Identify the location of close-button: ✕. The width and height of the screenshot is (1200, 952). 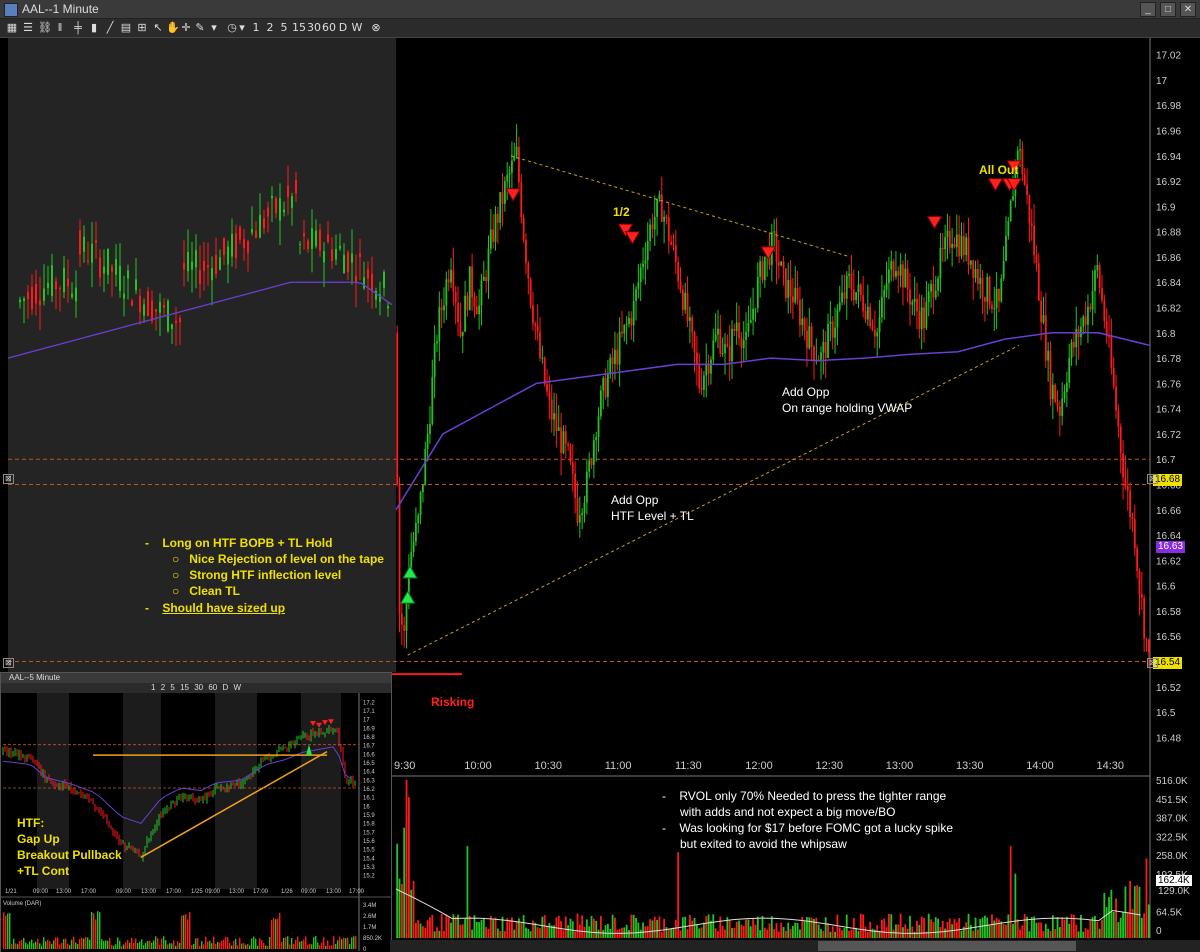
(1188, 9).